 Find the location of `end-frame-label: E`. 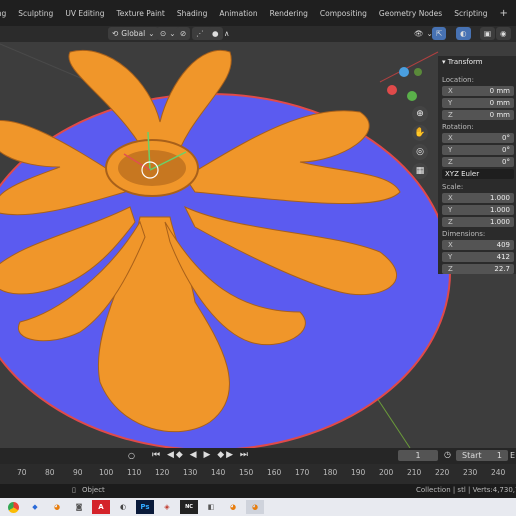

end-frame-label: E is located at coordinates (512, 455).